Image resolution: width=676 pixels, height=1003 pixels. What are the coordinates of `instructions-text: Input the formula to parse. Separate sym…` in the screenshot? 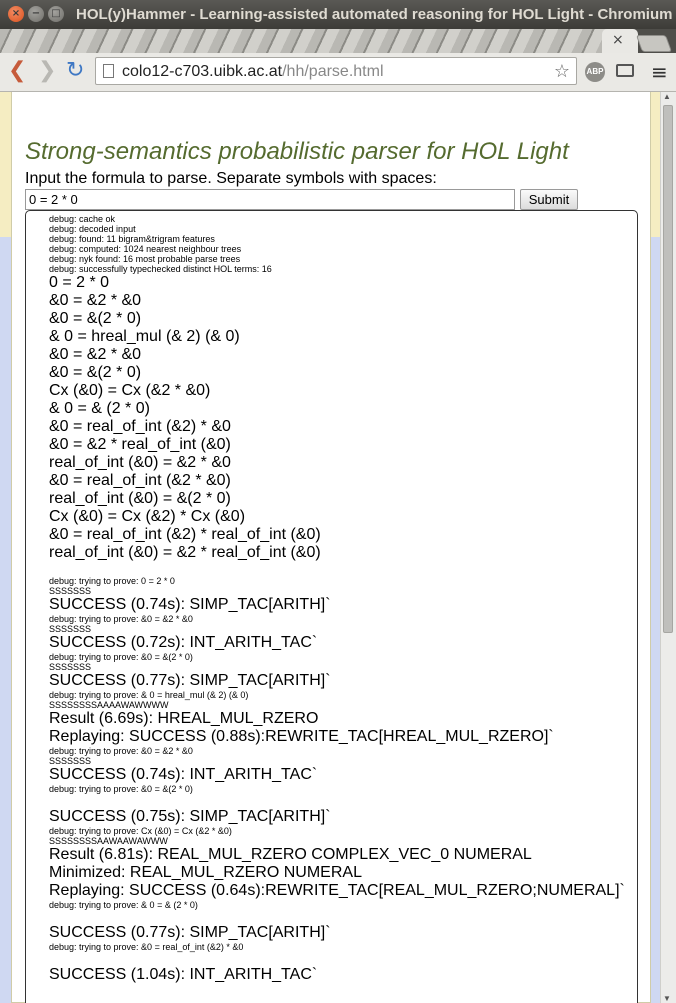 It's located at (231, 178).